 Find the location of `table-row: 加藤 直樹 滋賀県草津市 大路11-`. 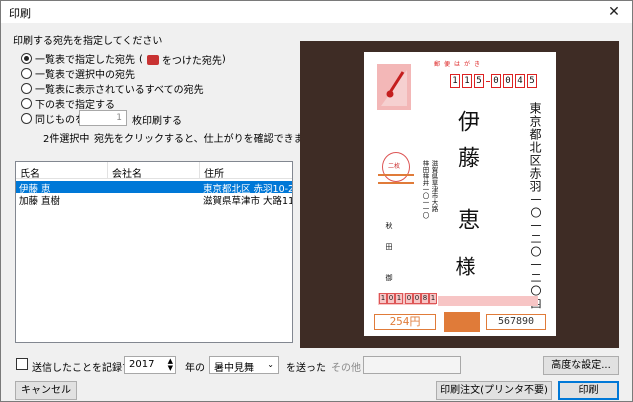

table-row: 加藤 直樹 滋賀県草津市 大路11- is located at coordinates (154, 199).